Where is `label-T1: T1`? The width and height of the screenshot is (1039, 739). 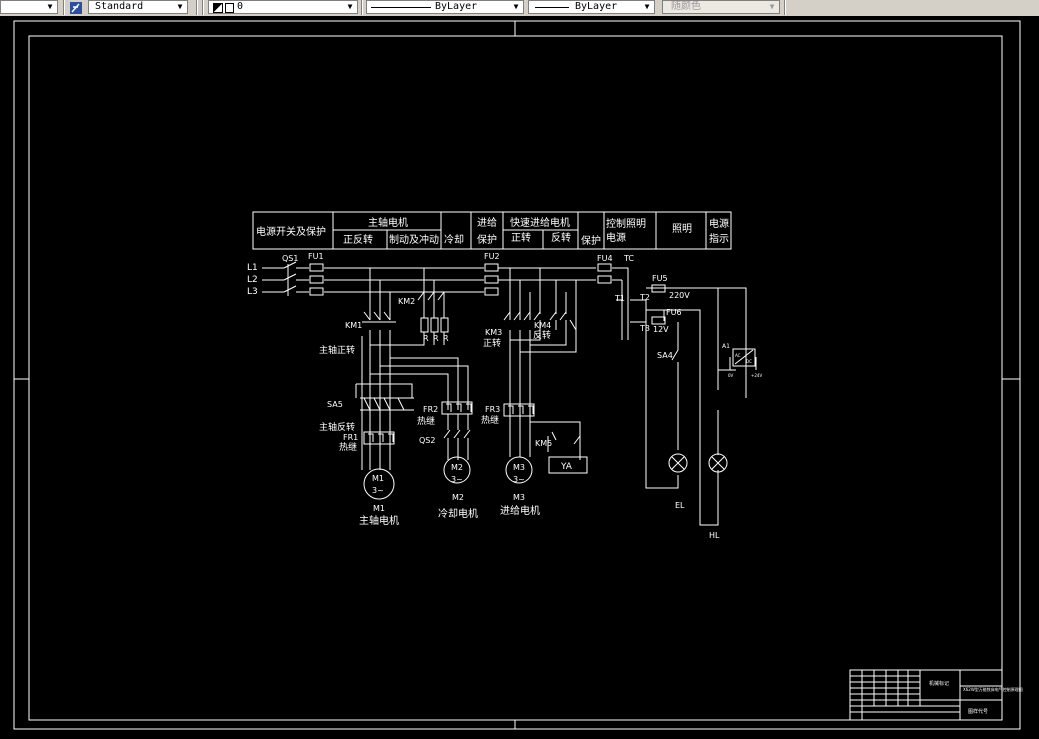
label-T1: T1 is located at coordinates (619, 298).